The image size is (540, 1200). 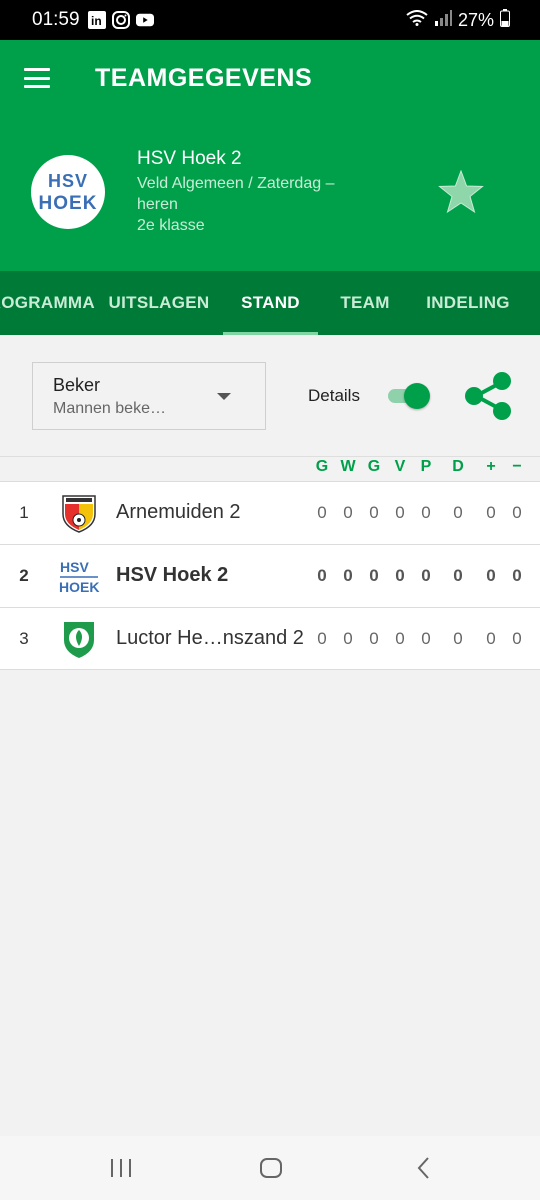 What do you see at coordinates (270, 20) in the screenshot?
I see `status-bar: 01:59 in 27%` at bounding box center [270, 20].